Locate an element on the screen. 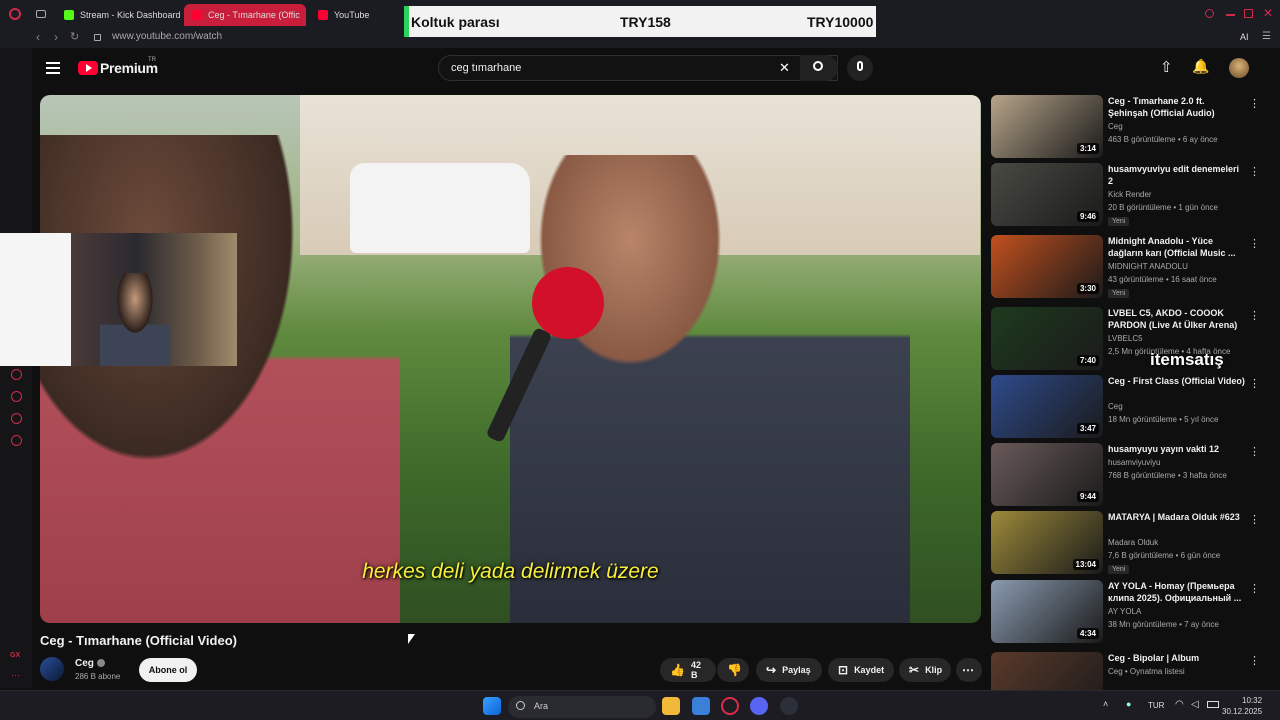  history-icon is located at coordinates (16, 396).